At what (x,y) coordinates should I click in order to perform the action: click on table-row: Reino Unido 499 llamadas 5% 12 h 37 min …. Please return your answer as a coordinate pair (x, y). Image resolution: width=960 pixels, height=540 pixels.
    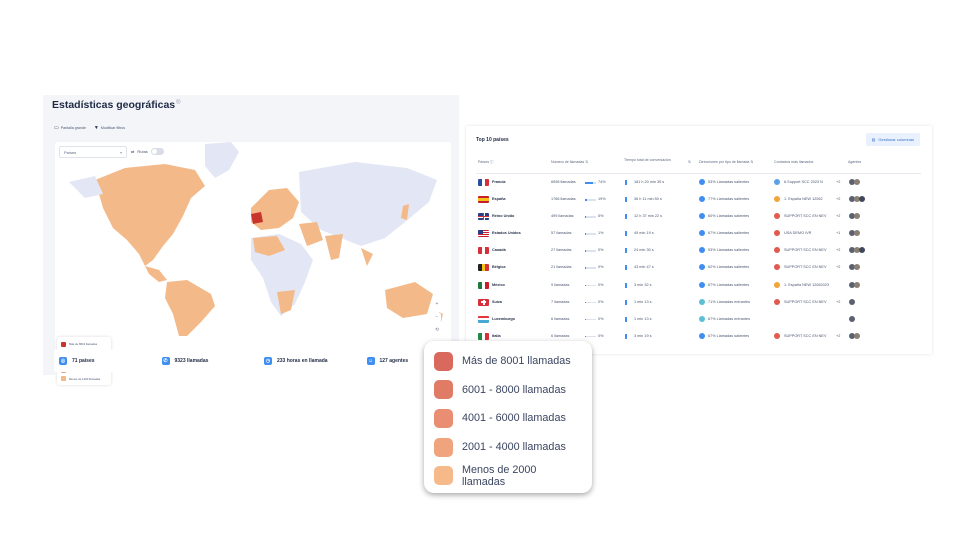
    Looking at the image, I should click on (698, 217).